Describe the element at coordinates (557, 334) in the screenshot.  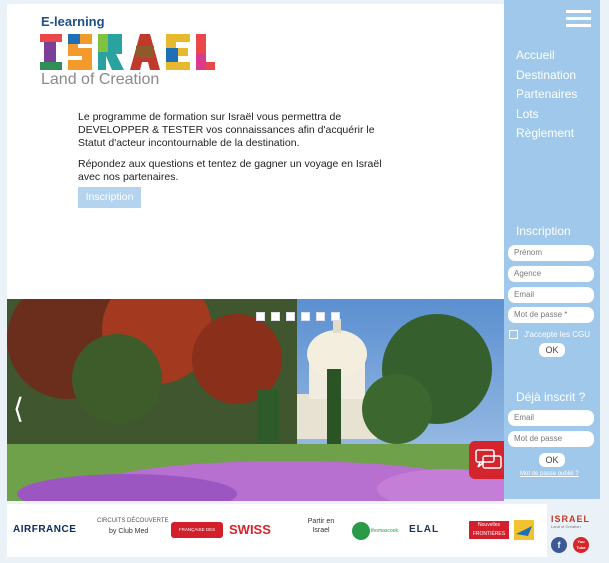
I see `cgu-label: J'accepte les CGU` at that location.